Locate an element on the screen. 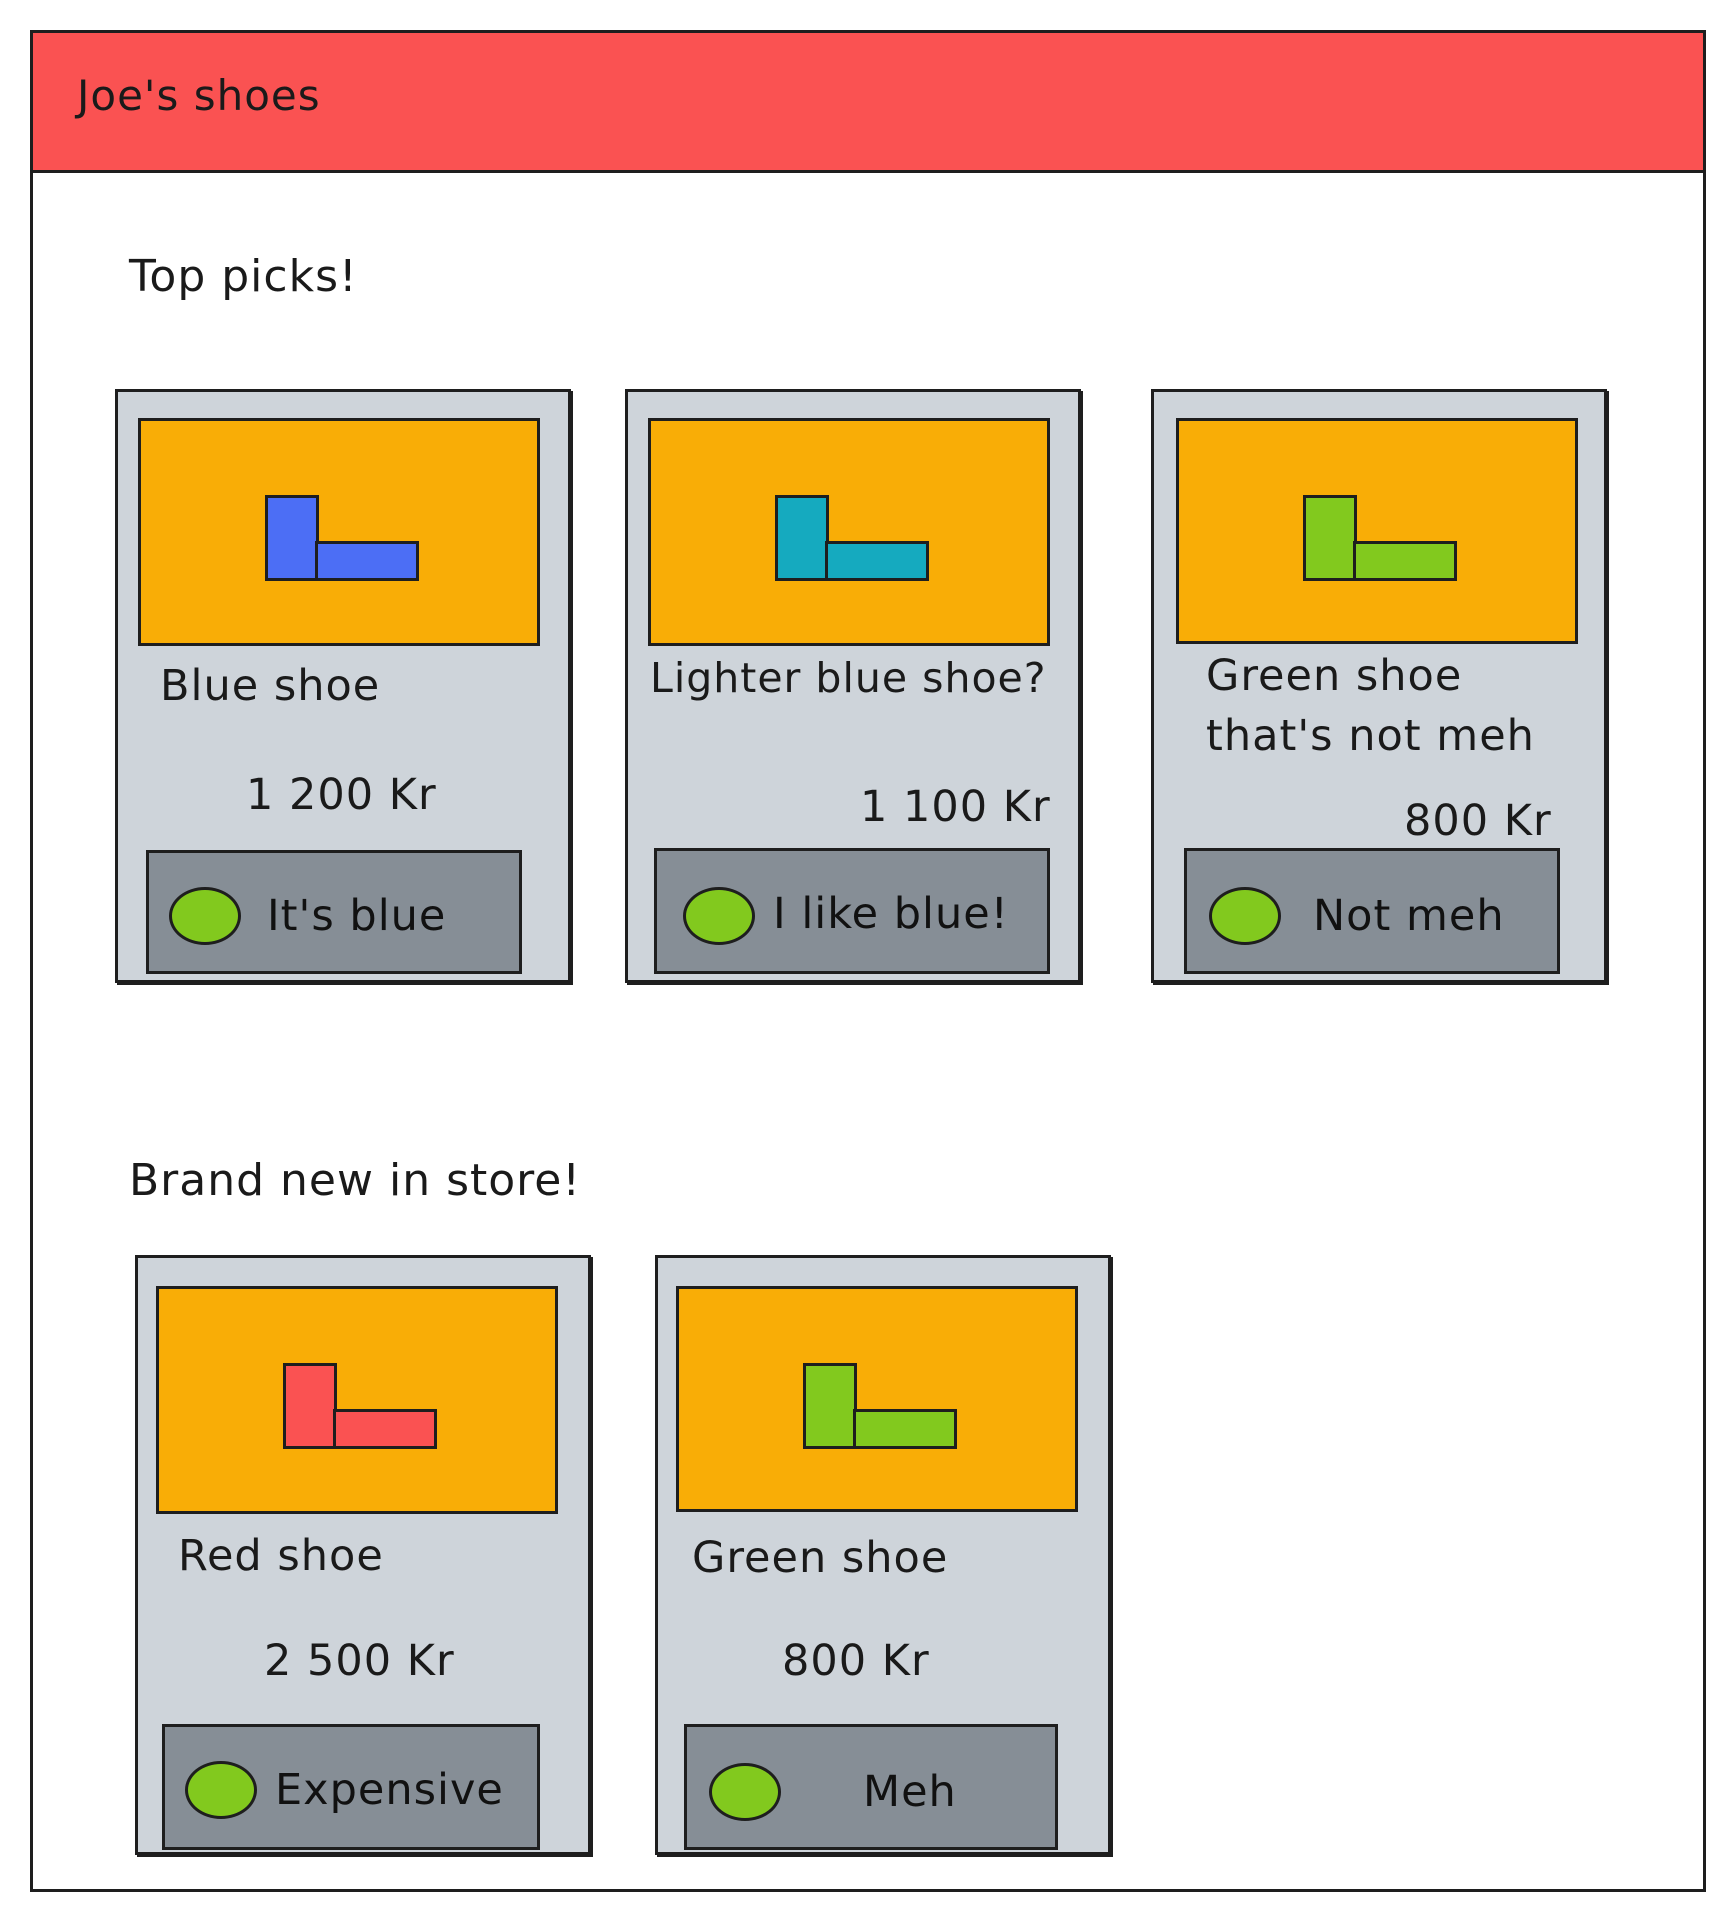 The height and width of the screenshot is (1922, 1733). product-card-red-shoe: Red shoe 2 500 Kr Expensive is located at coordinates (363, 1555).